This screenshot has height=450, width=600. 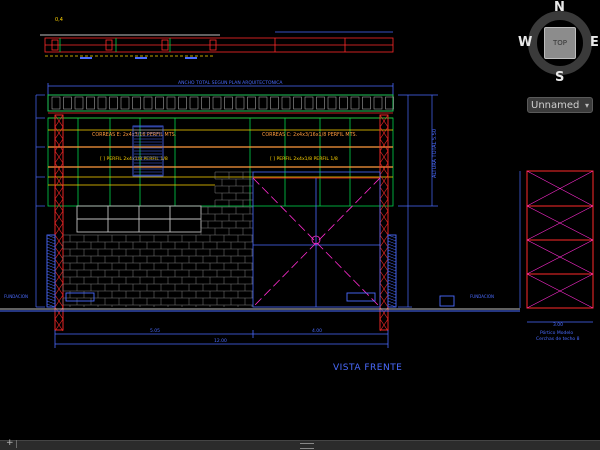 What do you see at coordinates (10, 443) in the screenshot?
I see `add-layout-icon: +` at bounding box center [10, 443].